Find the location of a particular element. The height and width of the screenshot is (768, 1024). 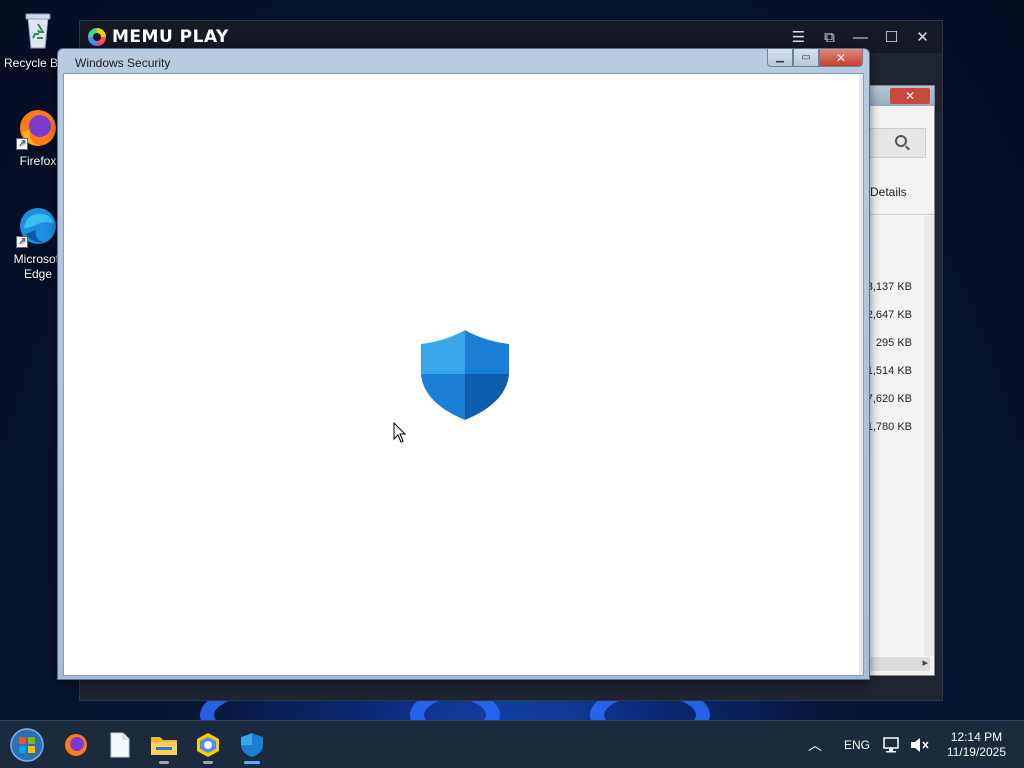

taskbar-memu is located at coordinates (208, 746).